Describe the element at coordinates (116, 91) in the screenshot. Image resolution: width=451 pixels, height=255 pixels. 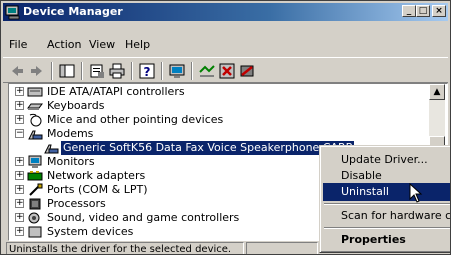
I see `tree-label: IDE ATA/ATAPI controllers` at that location.